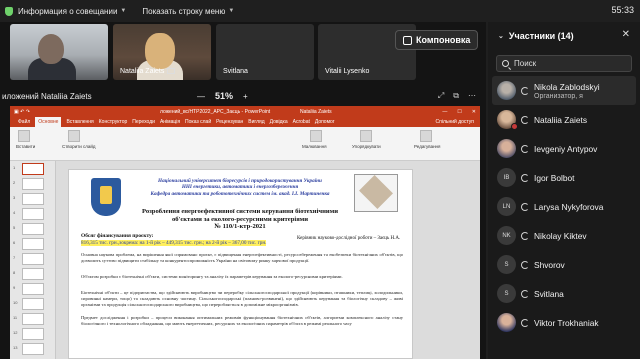 This screenshot has height=359, width=640. I want to click on shield-icon, so click(9, 11).